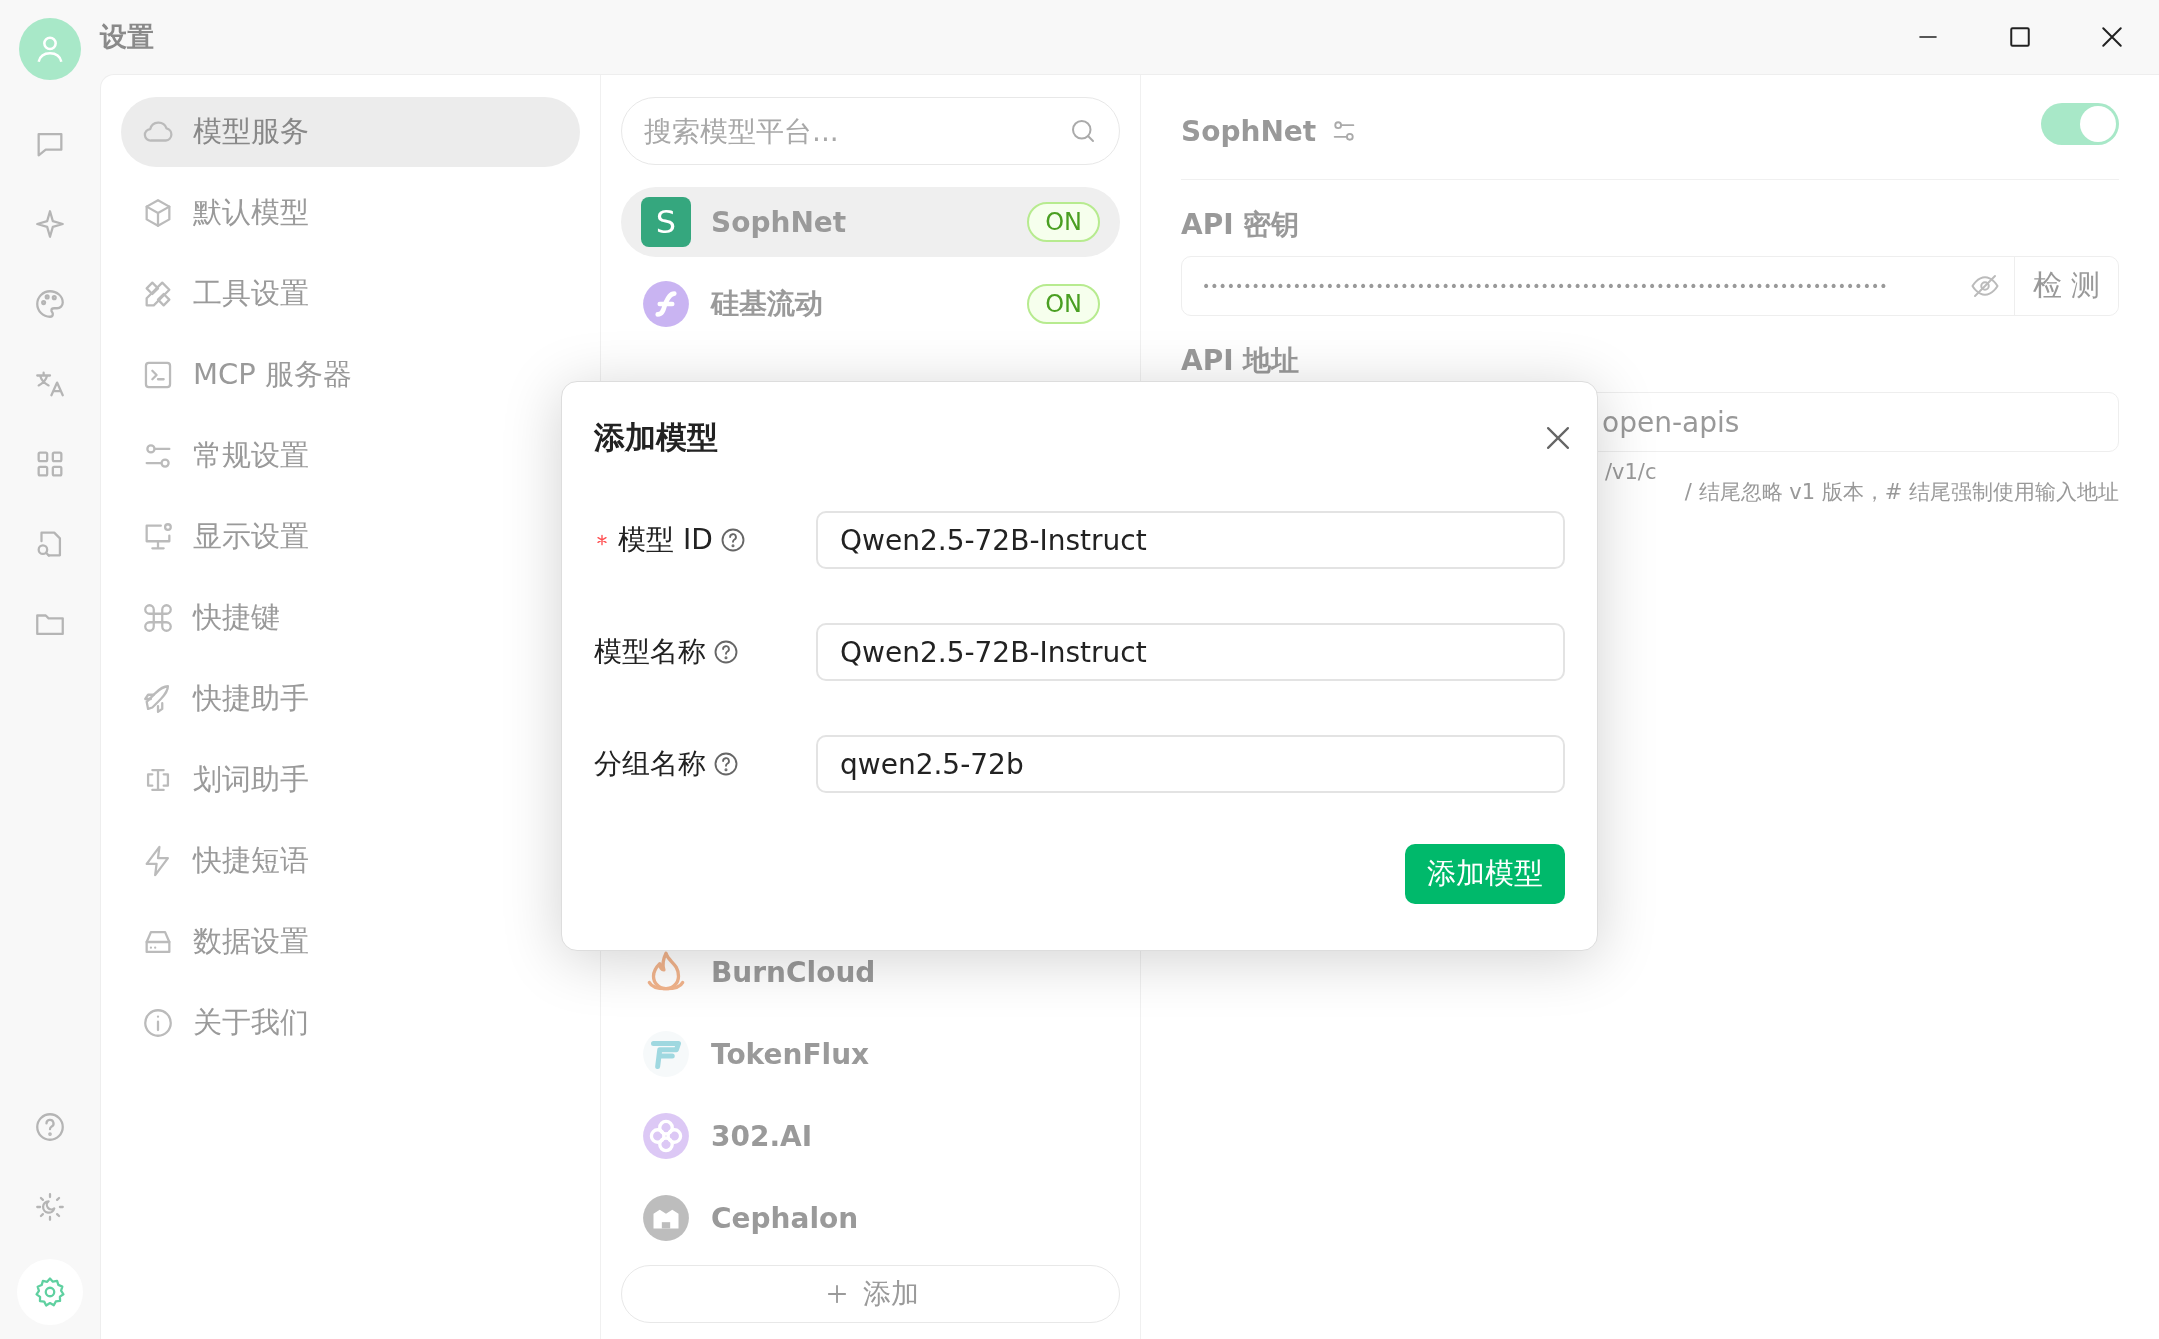  I want to click on provider-name: SophNet, so click(1249, 131).